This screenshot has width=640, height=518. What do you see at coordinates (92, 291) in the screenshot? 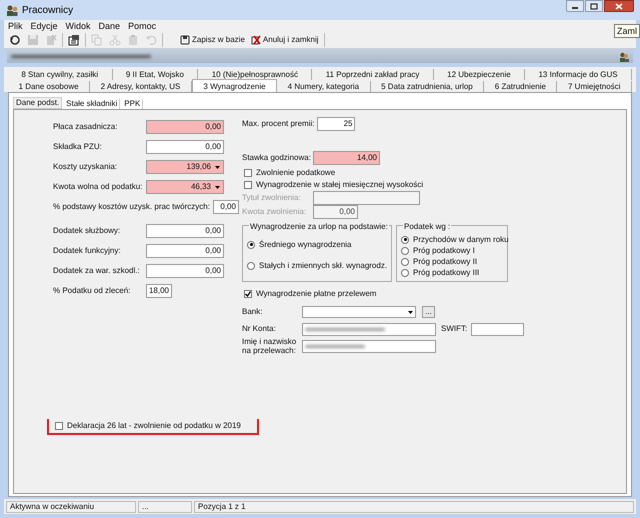
I see `field-label: % Podatku od zleceń:` at bounding box center [92, 291].